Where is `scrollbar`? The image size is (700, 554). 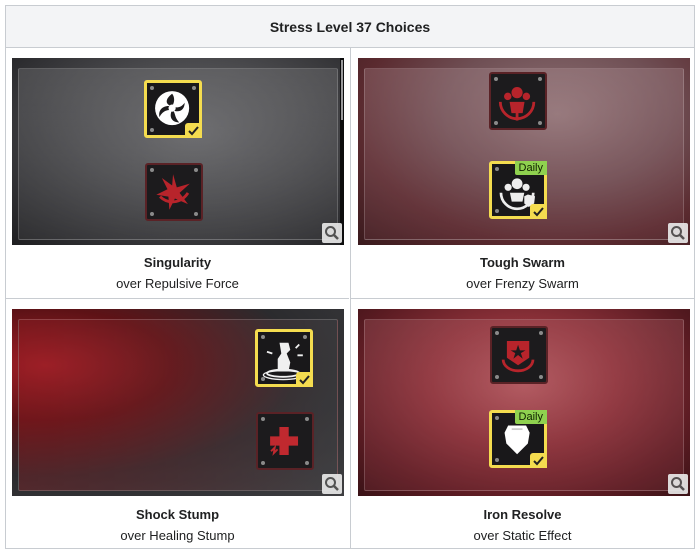
scrollbar is located at coordinates (342, 151).